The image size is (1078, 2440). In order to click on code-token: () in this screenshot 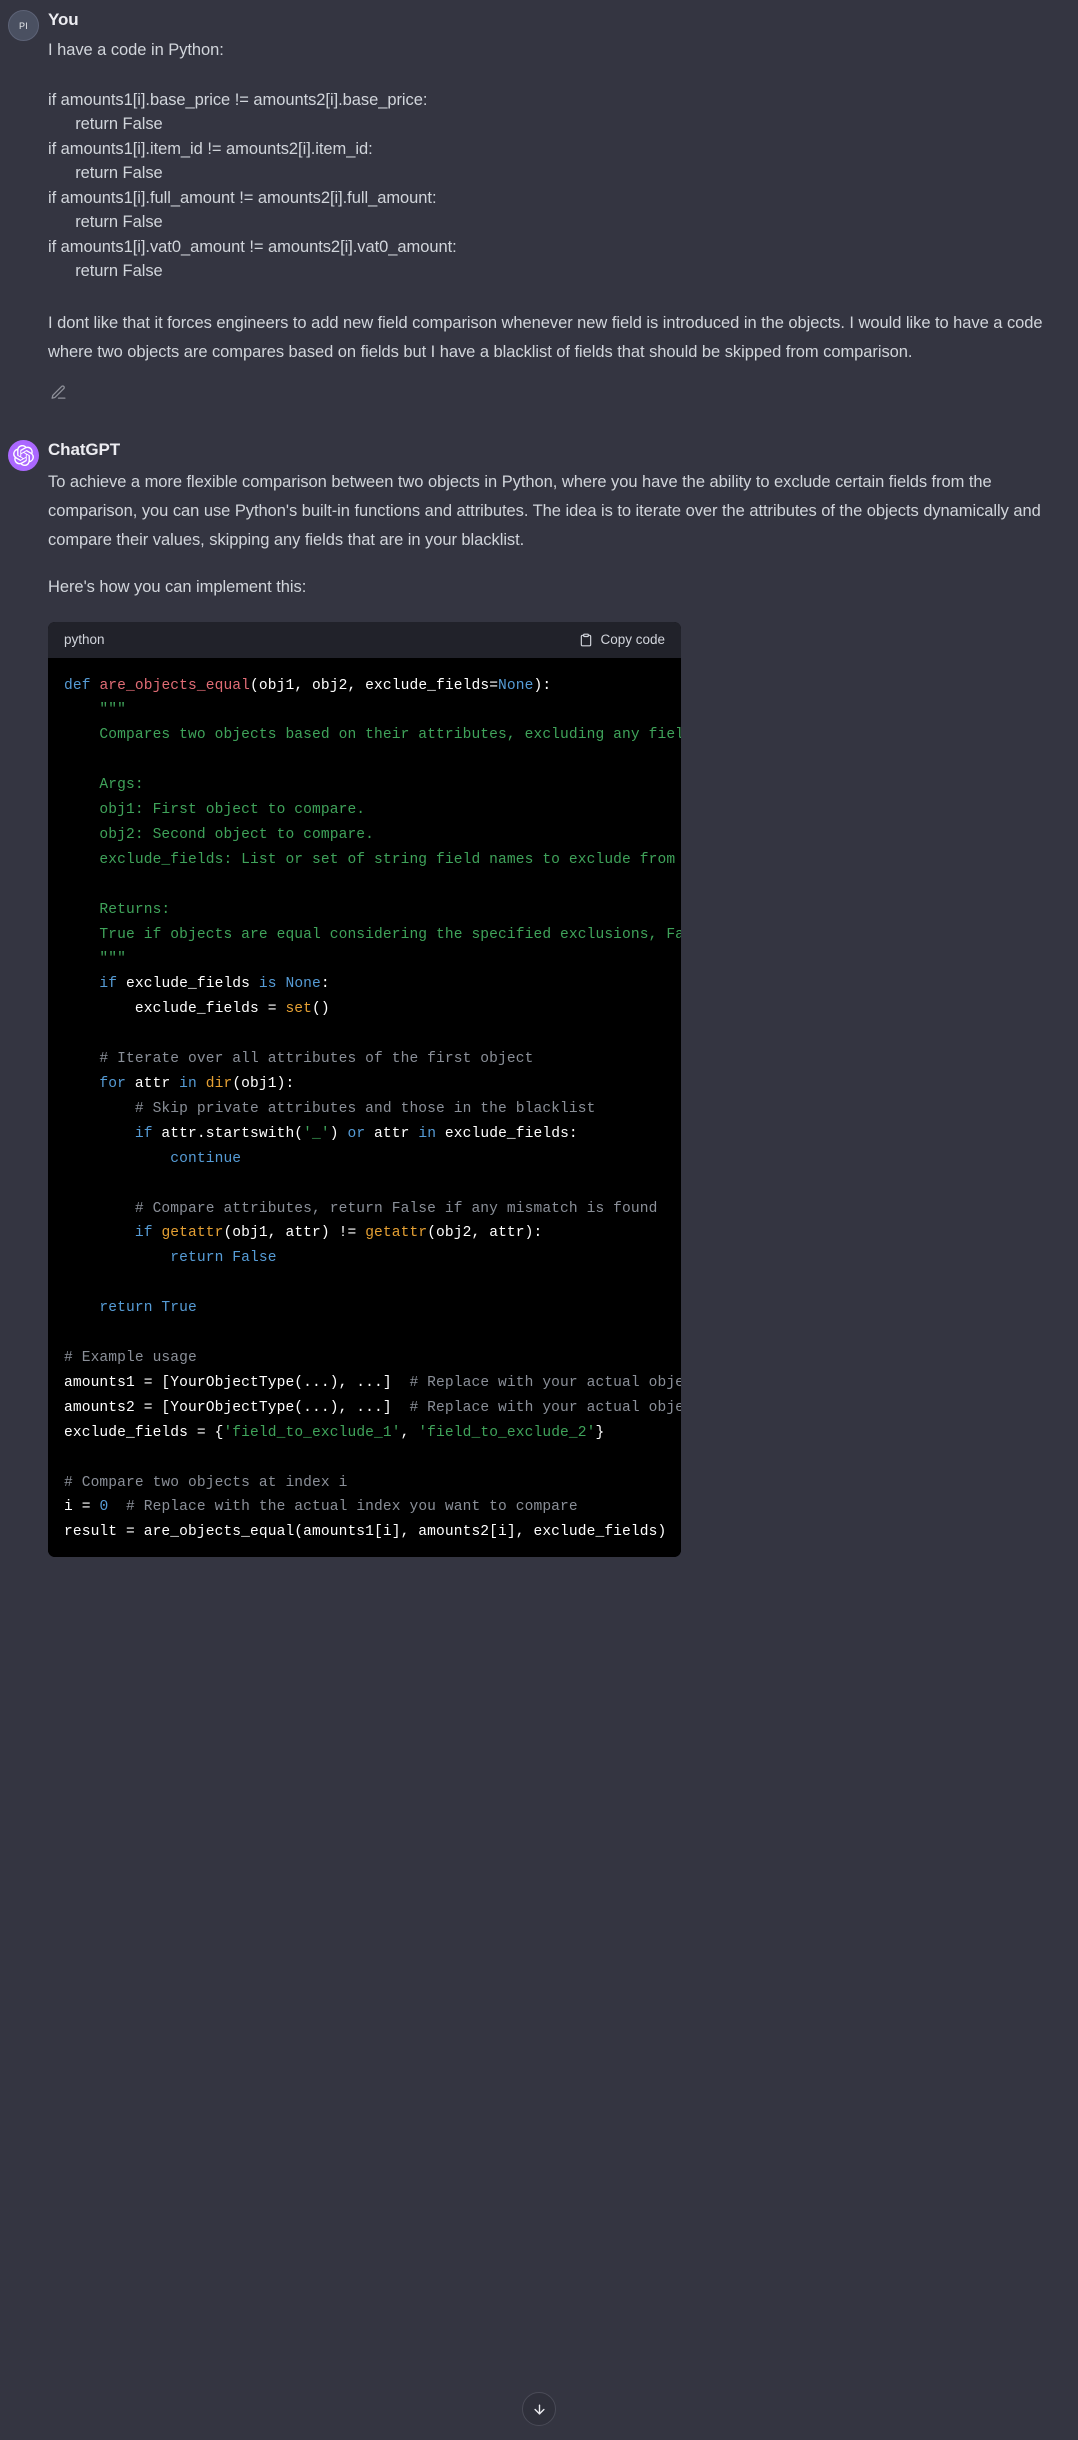, I will do `click(321, 1009)`.